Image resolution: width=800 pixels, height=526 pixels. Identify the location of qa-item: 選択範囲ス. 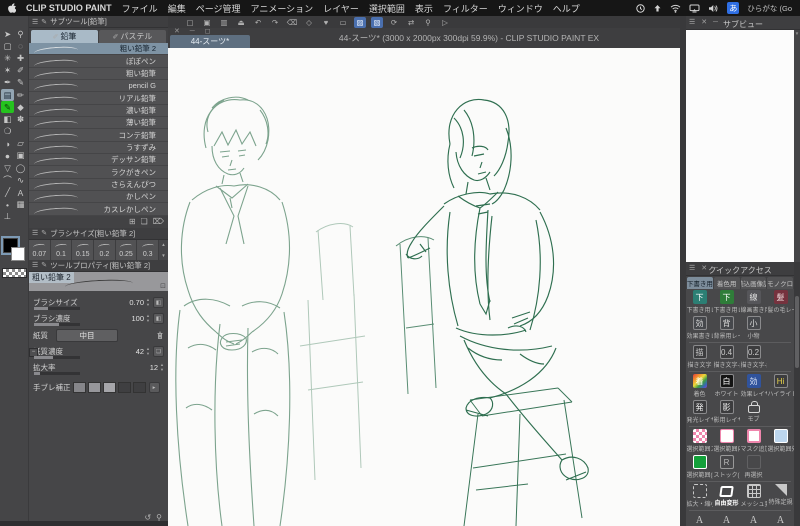
(699, 441).